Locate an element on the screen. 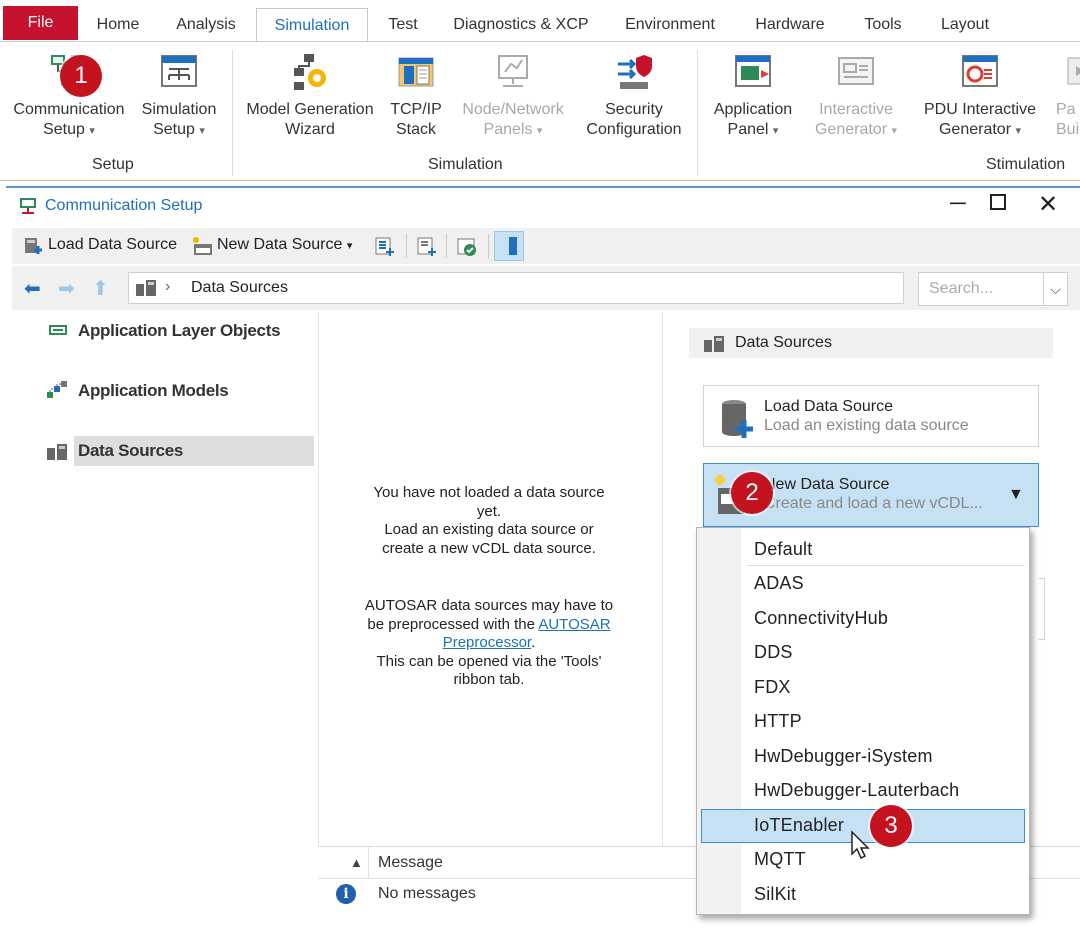 Image resolution: width=1080 pixels, height=946 pixels. message-line: AUTOSAR data sources may have to is located at coordinates (489, 605).